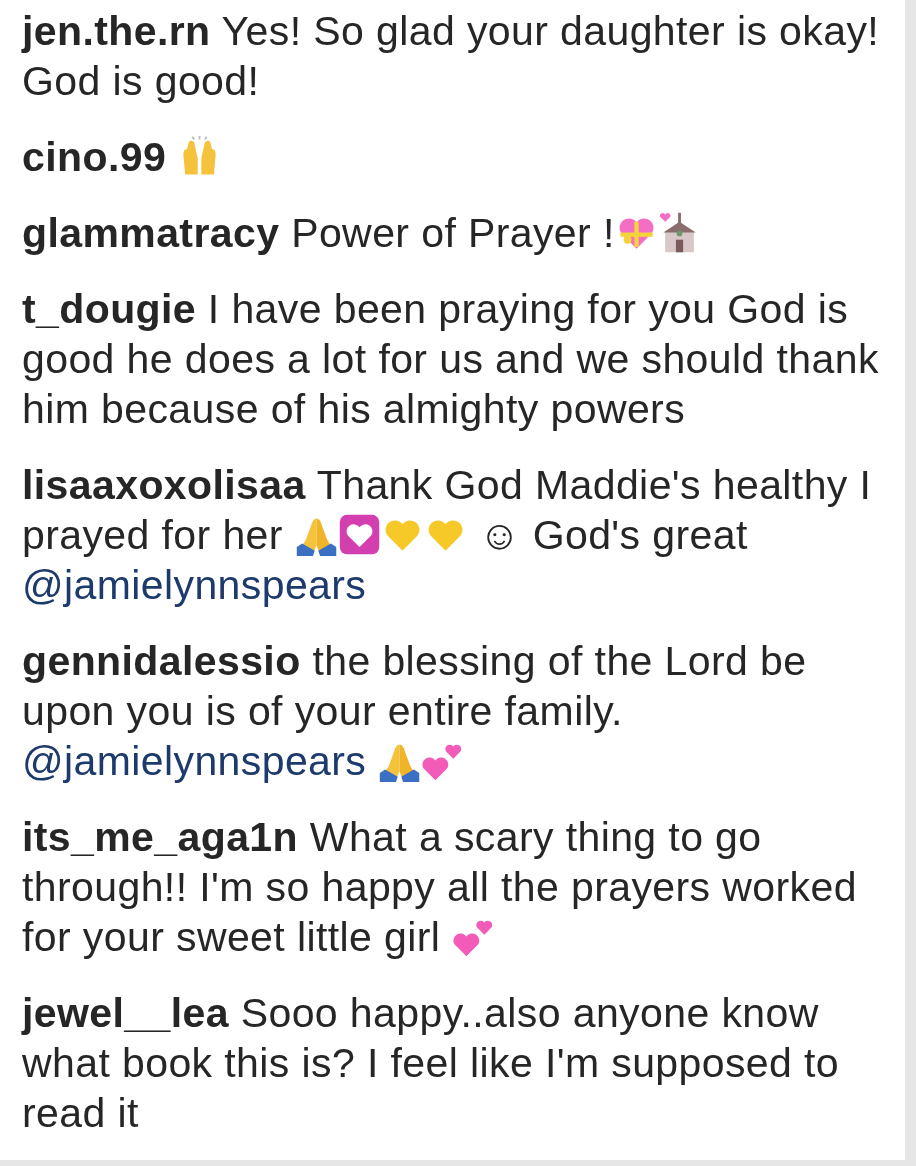 This screenshot has height=1166, width=916. What do you see at coordinates (453, 233) in the screenshot?
I see `comment-text: glammatracy Power of Prayer !` at bounding box center [453, 233].